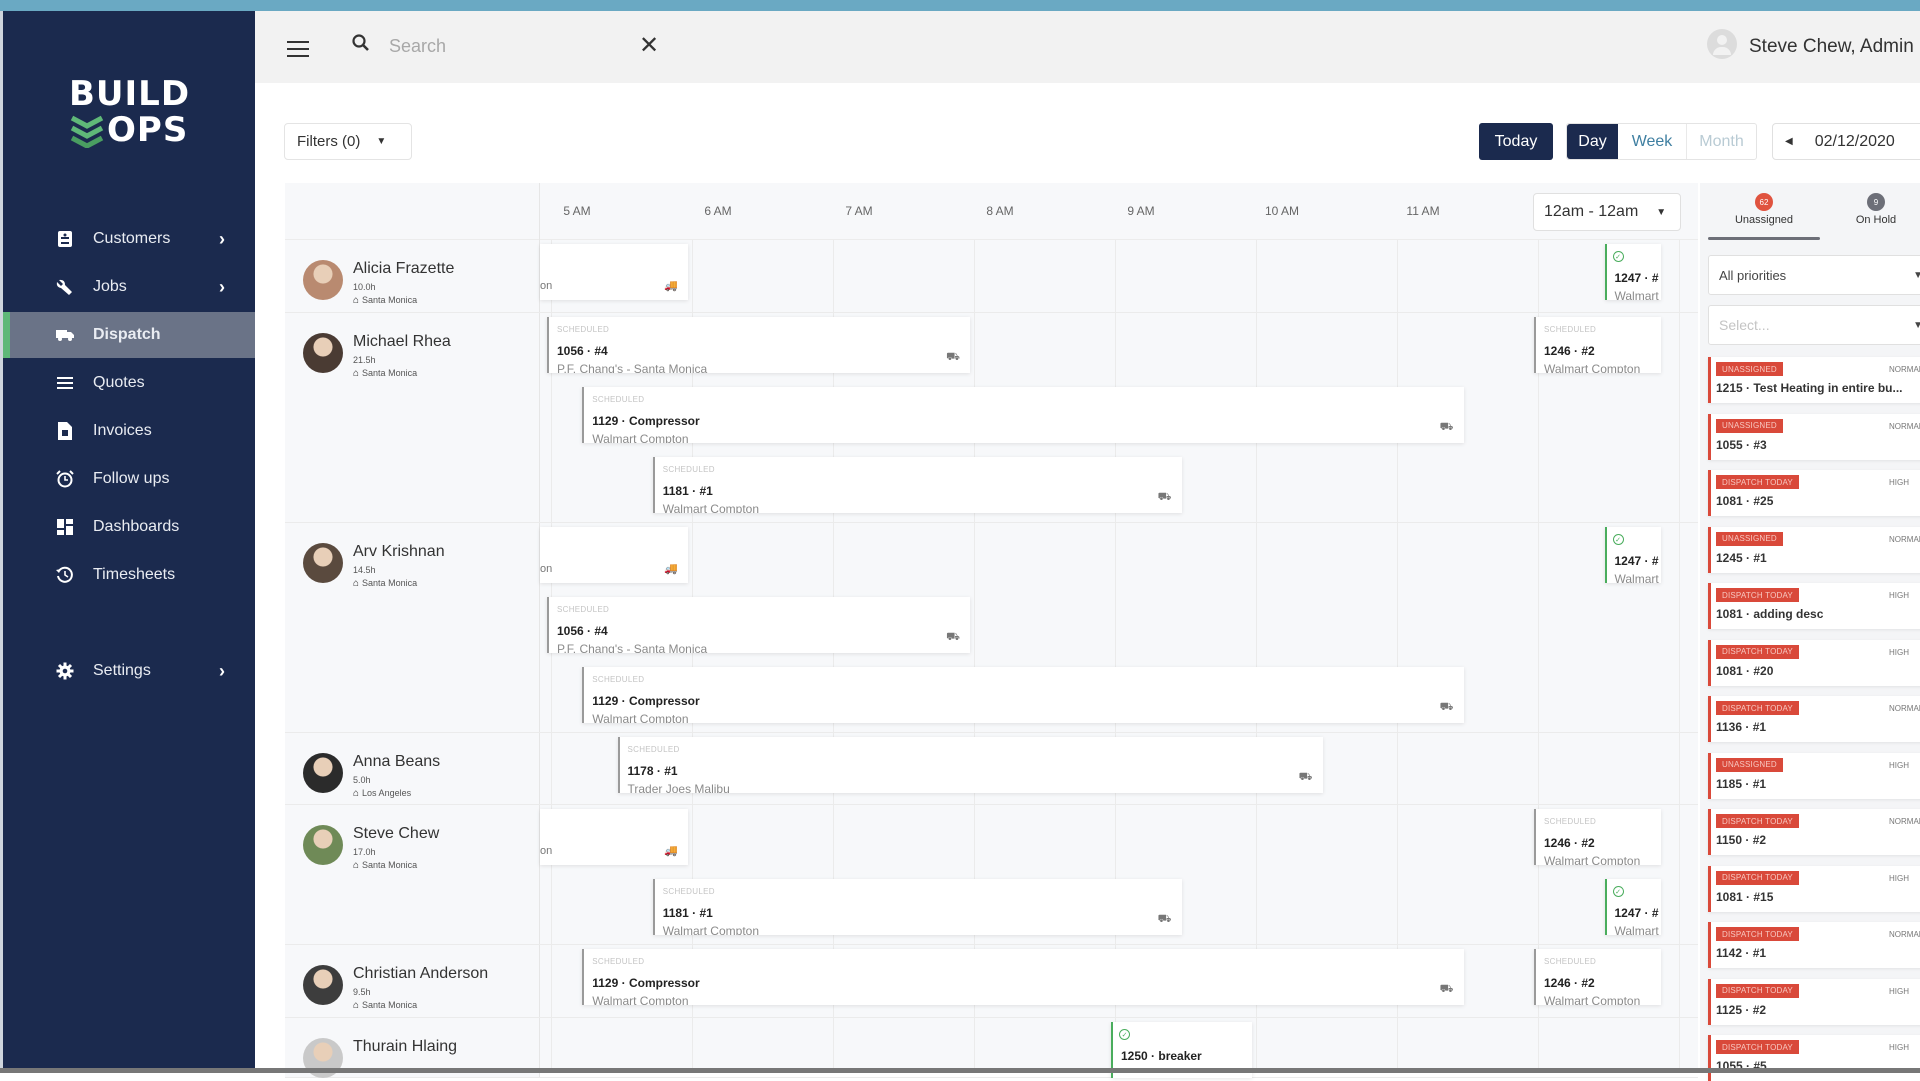  Describe the element at coordinates (1607, 212) in the screenshot. I see `time-range-dropdown: 12am - 12am ▼` at that location.